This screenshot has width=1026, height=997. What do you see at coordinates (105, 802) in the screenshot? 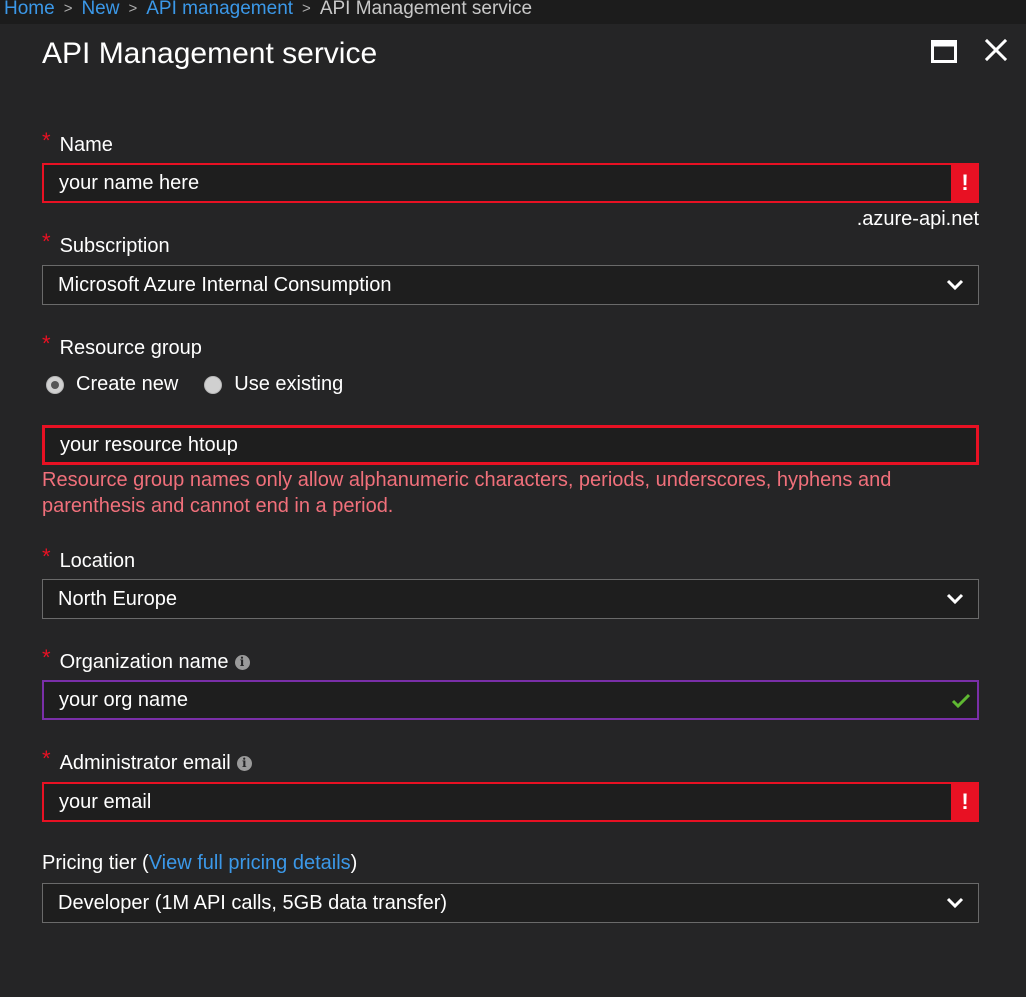
I see `admin-email-input-value: your email` at bounding box center [105, 802].